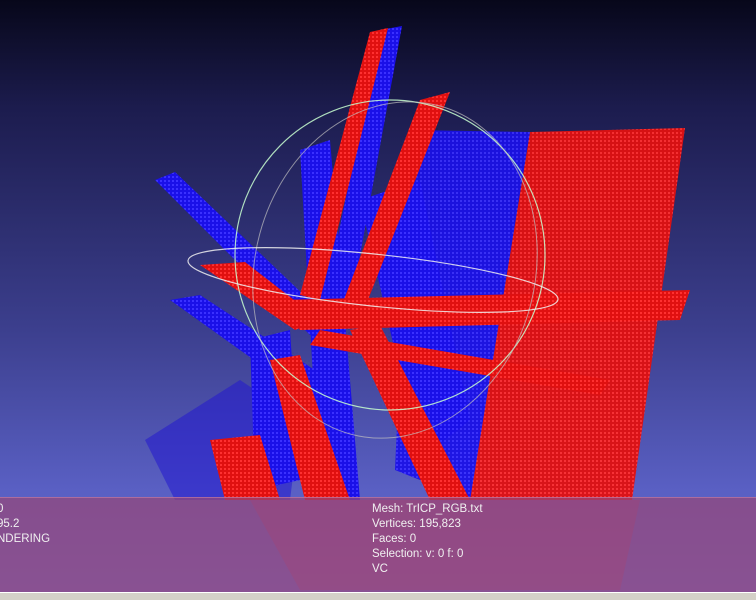 This screenshot has width=756, height=600. I want to click on info-left-column: 0 95.2 NDERING, so click(25, 524).